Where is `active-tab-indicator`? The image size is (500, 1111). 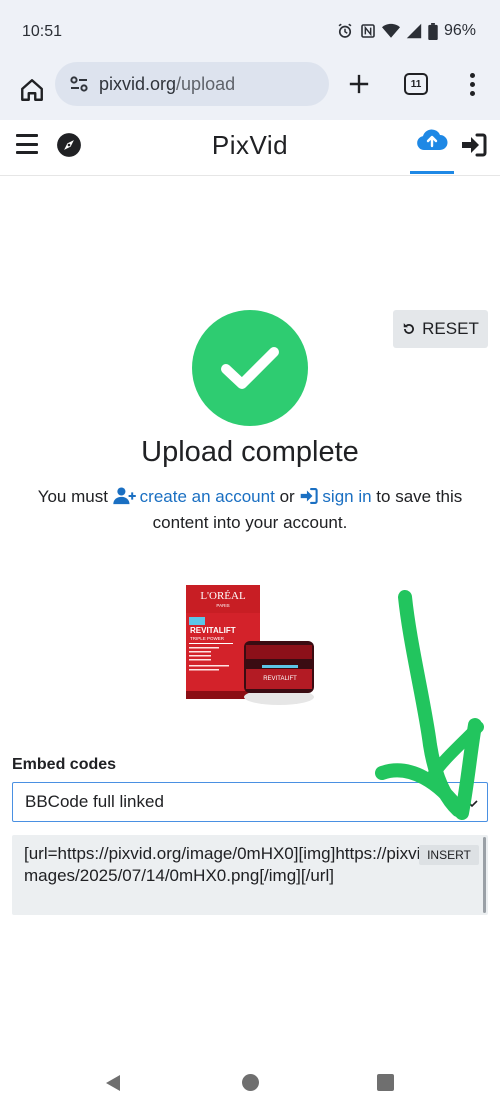 active-tab-indicator is located at coordinates (432, 172).